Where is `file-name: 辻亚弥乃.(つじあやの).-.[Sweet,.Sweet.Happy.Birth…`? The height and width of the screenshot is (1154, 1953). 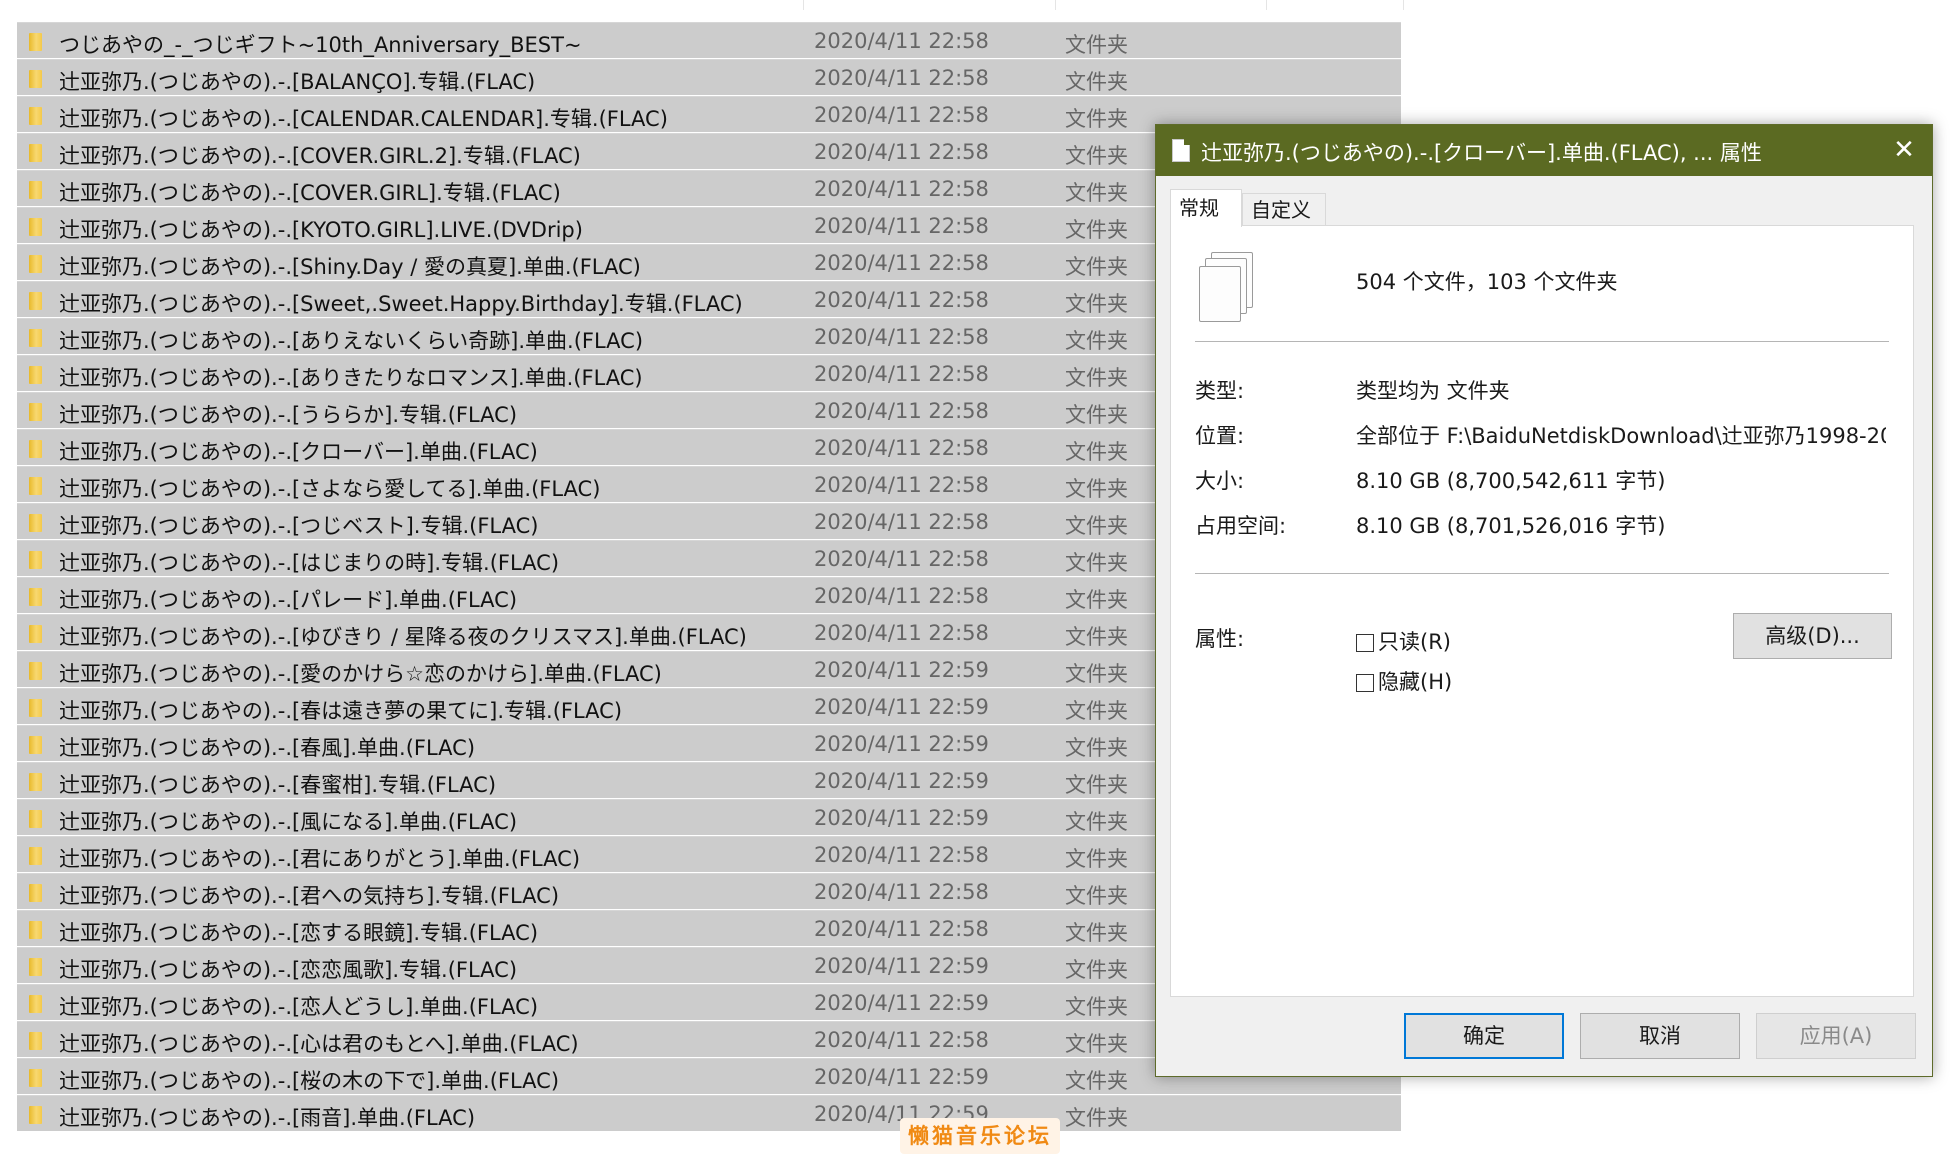 file-name: 辻亚弥乃.(つじあやの).-.[Sweet,.Sweet.Happy.Birth… is located at coordinates (401, 304).